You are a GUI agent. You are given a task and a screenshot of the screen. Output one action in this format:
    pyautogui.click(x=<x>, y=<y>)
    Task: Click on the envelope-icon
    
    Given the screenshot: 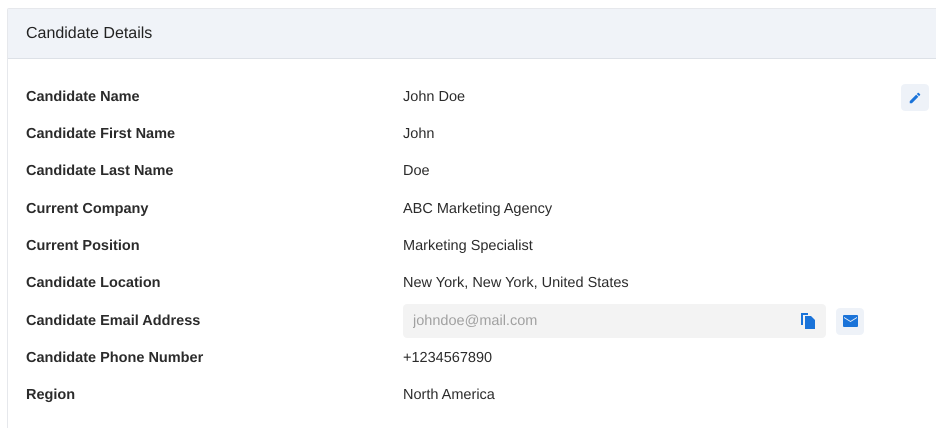 What is the action you would take?
    pyautogui.click(x=850, y=321)
    